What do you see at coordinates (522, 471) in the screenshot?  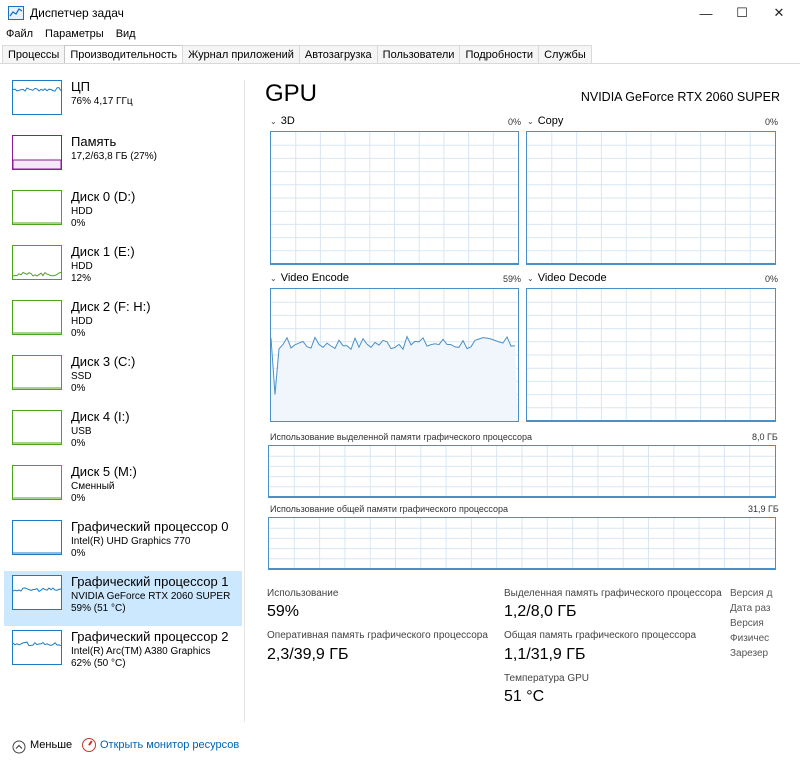 I see `dedicated-mem-graph` at bounding box center [522, 471].